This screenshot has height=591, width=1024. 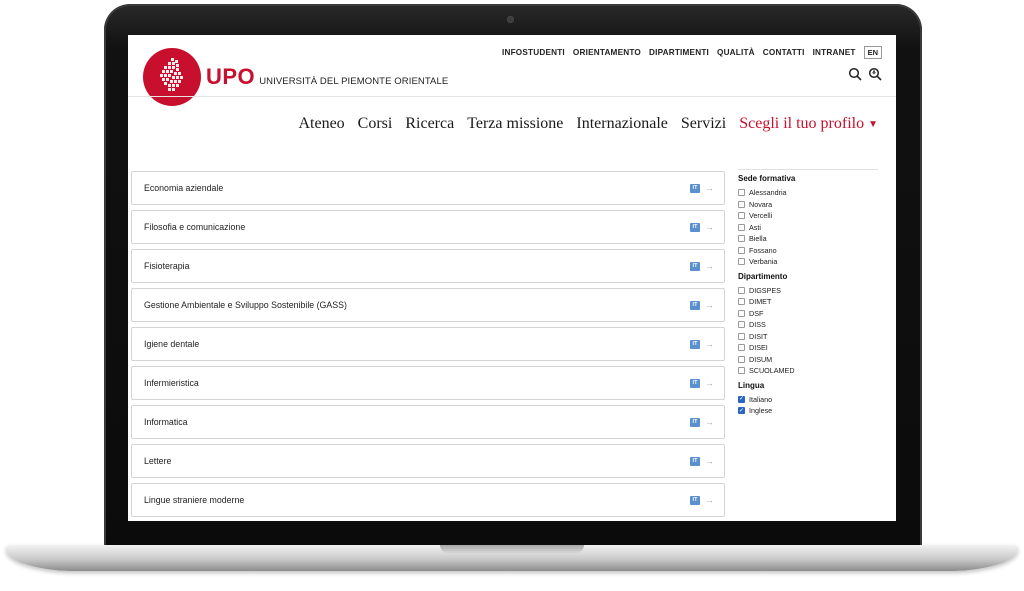 What do you see at coordinates (758, 239) in the screenshot?
I see `filter-option-label: Biella` at bounding box center [758, 239].